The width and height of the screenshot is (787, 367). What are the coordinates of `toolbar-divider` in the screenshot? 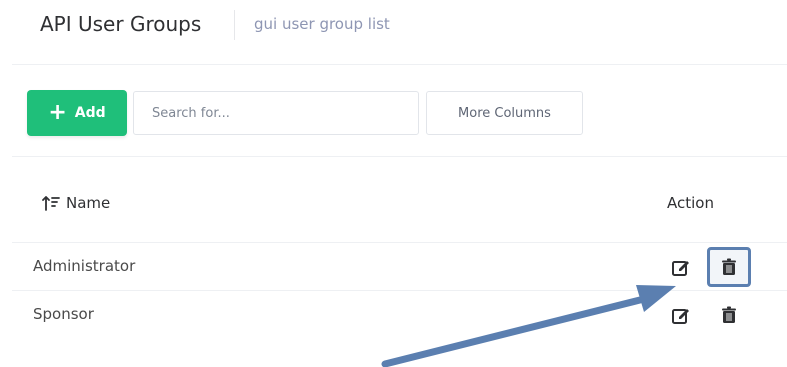 It's located at (399, 156).